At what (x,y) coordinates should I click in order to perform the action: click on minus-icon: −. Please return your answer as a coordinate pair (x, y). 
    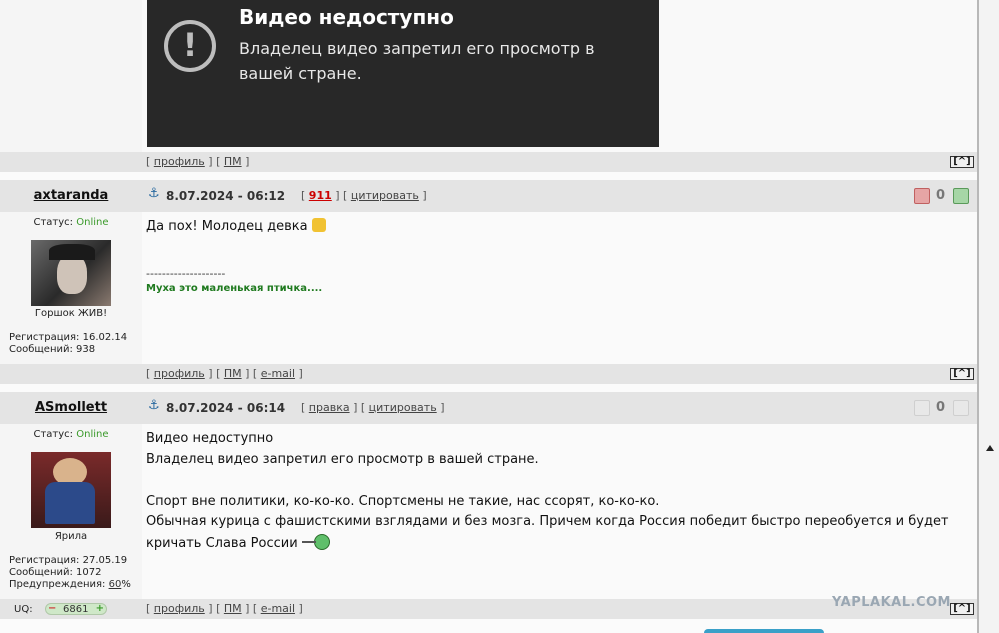
    Looking at the image, I should click on (52, 609).